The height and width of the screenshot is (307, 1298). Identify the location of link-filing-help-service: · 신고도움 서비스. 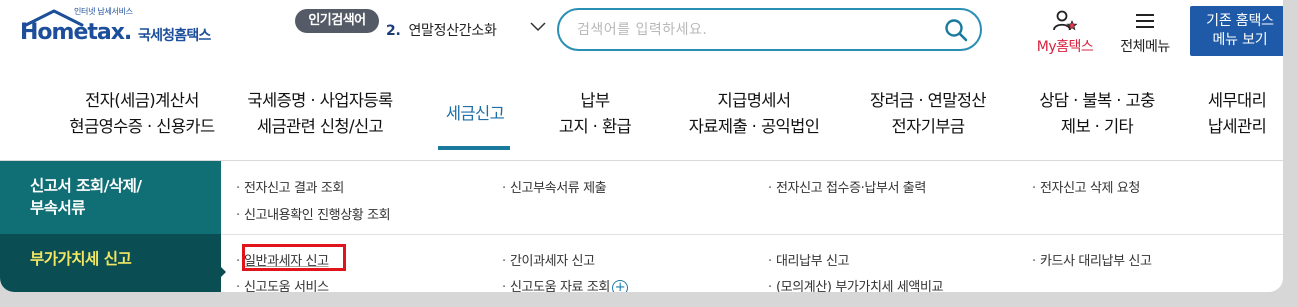
(282, 284).